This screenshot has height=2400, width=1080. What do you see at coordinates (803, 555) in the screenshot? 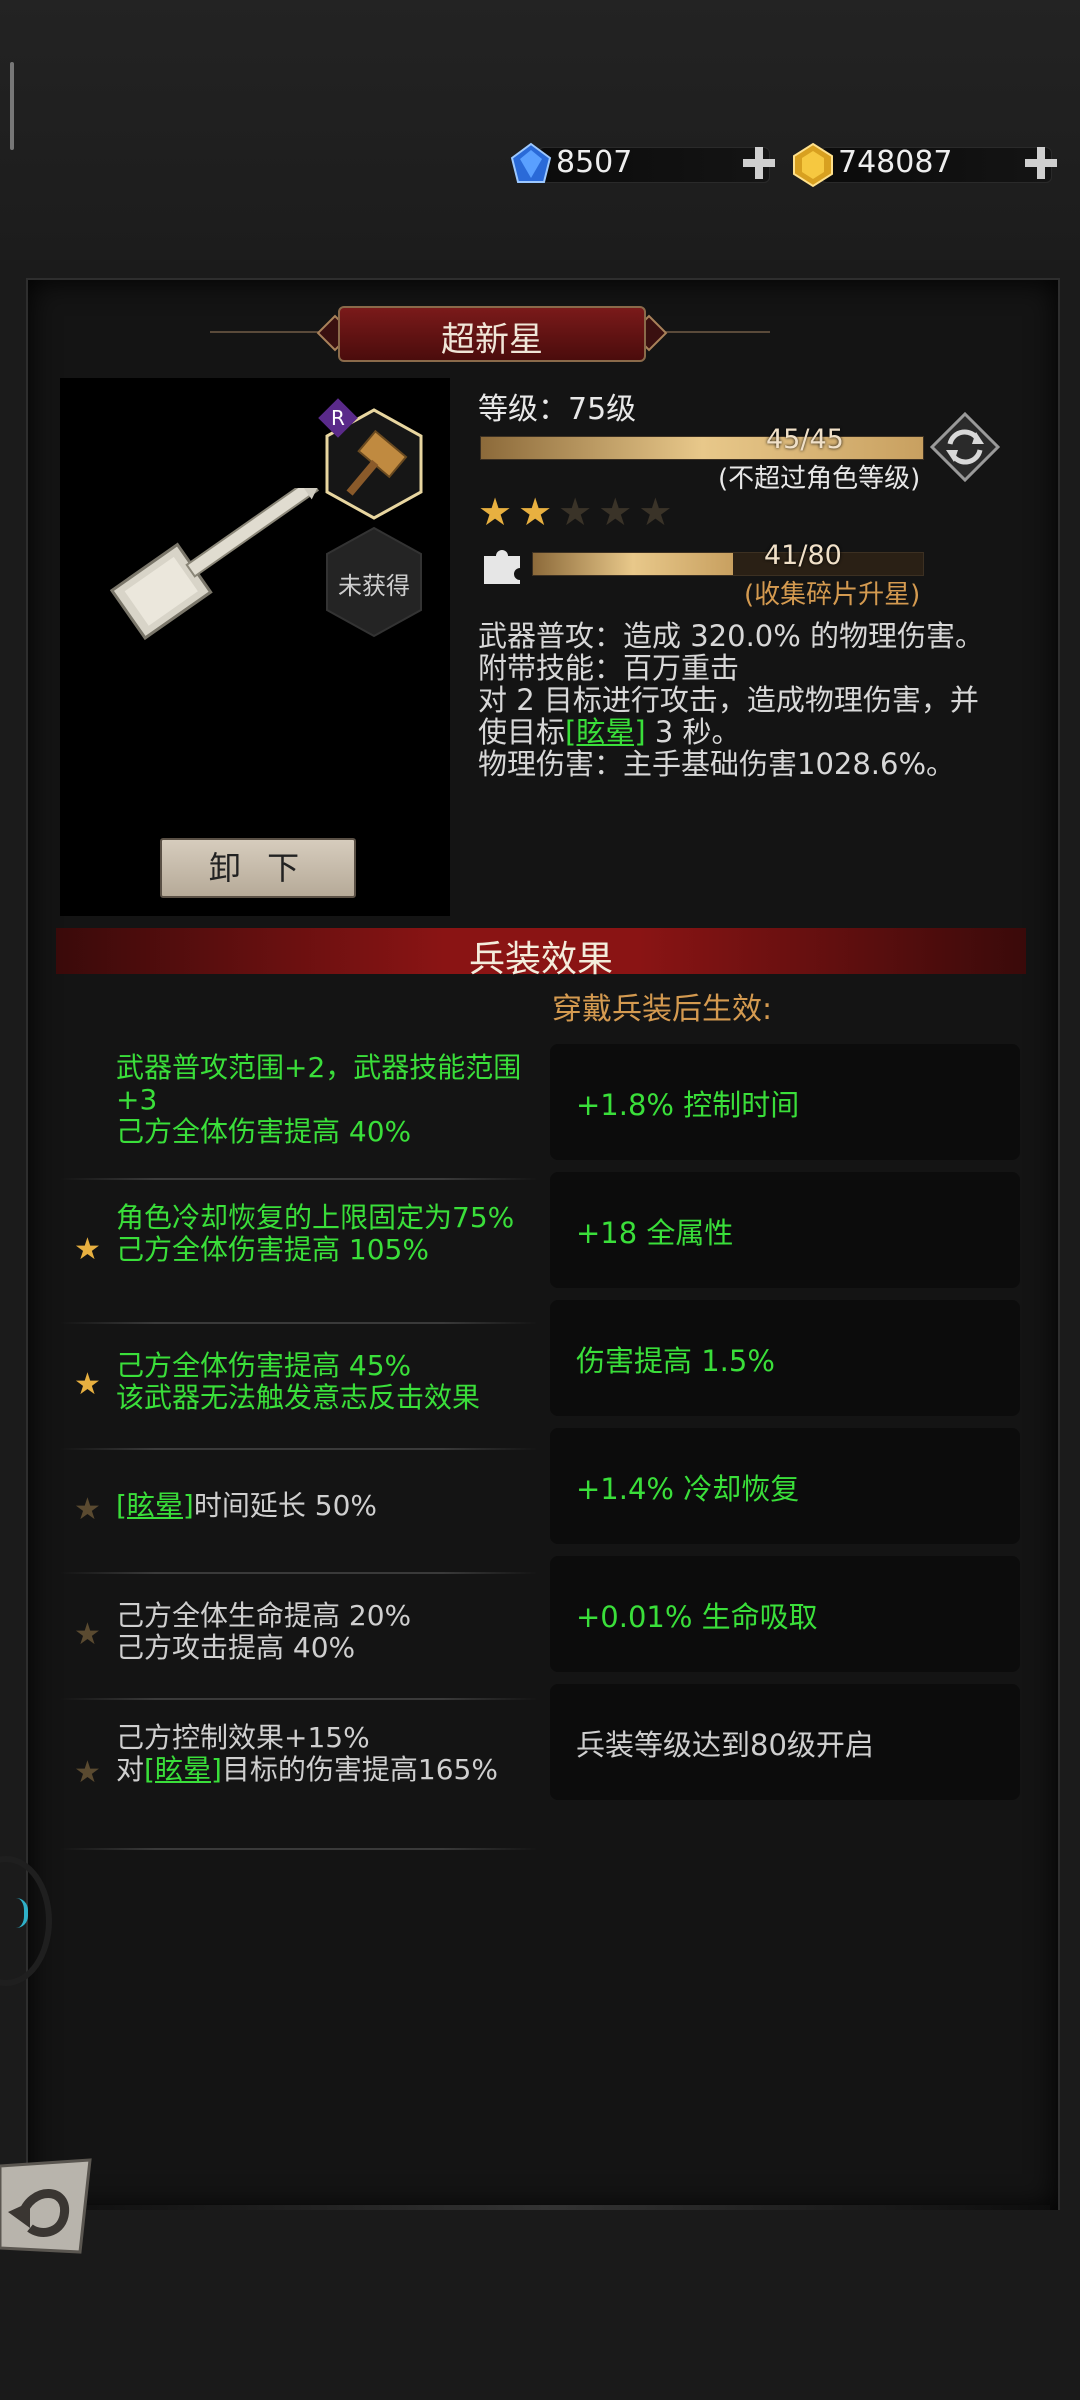
I see `fragment-progress: 41/80` at bounding box center [803, 555].